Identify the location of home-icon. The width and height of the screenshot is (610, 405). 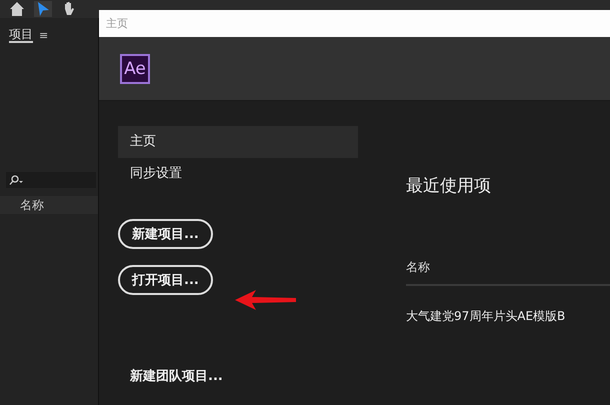
(17, 9).